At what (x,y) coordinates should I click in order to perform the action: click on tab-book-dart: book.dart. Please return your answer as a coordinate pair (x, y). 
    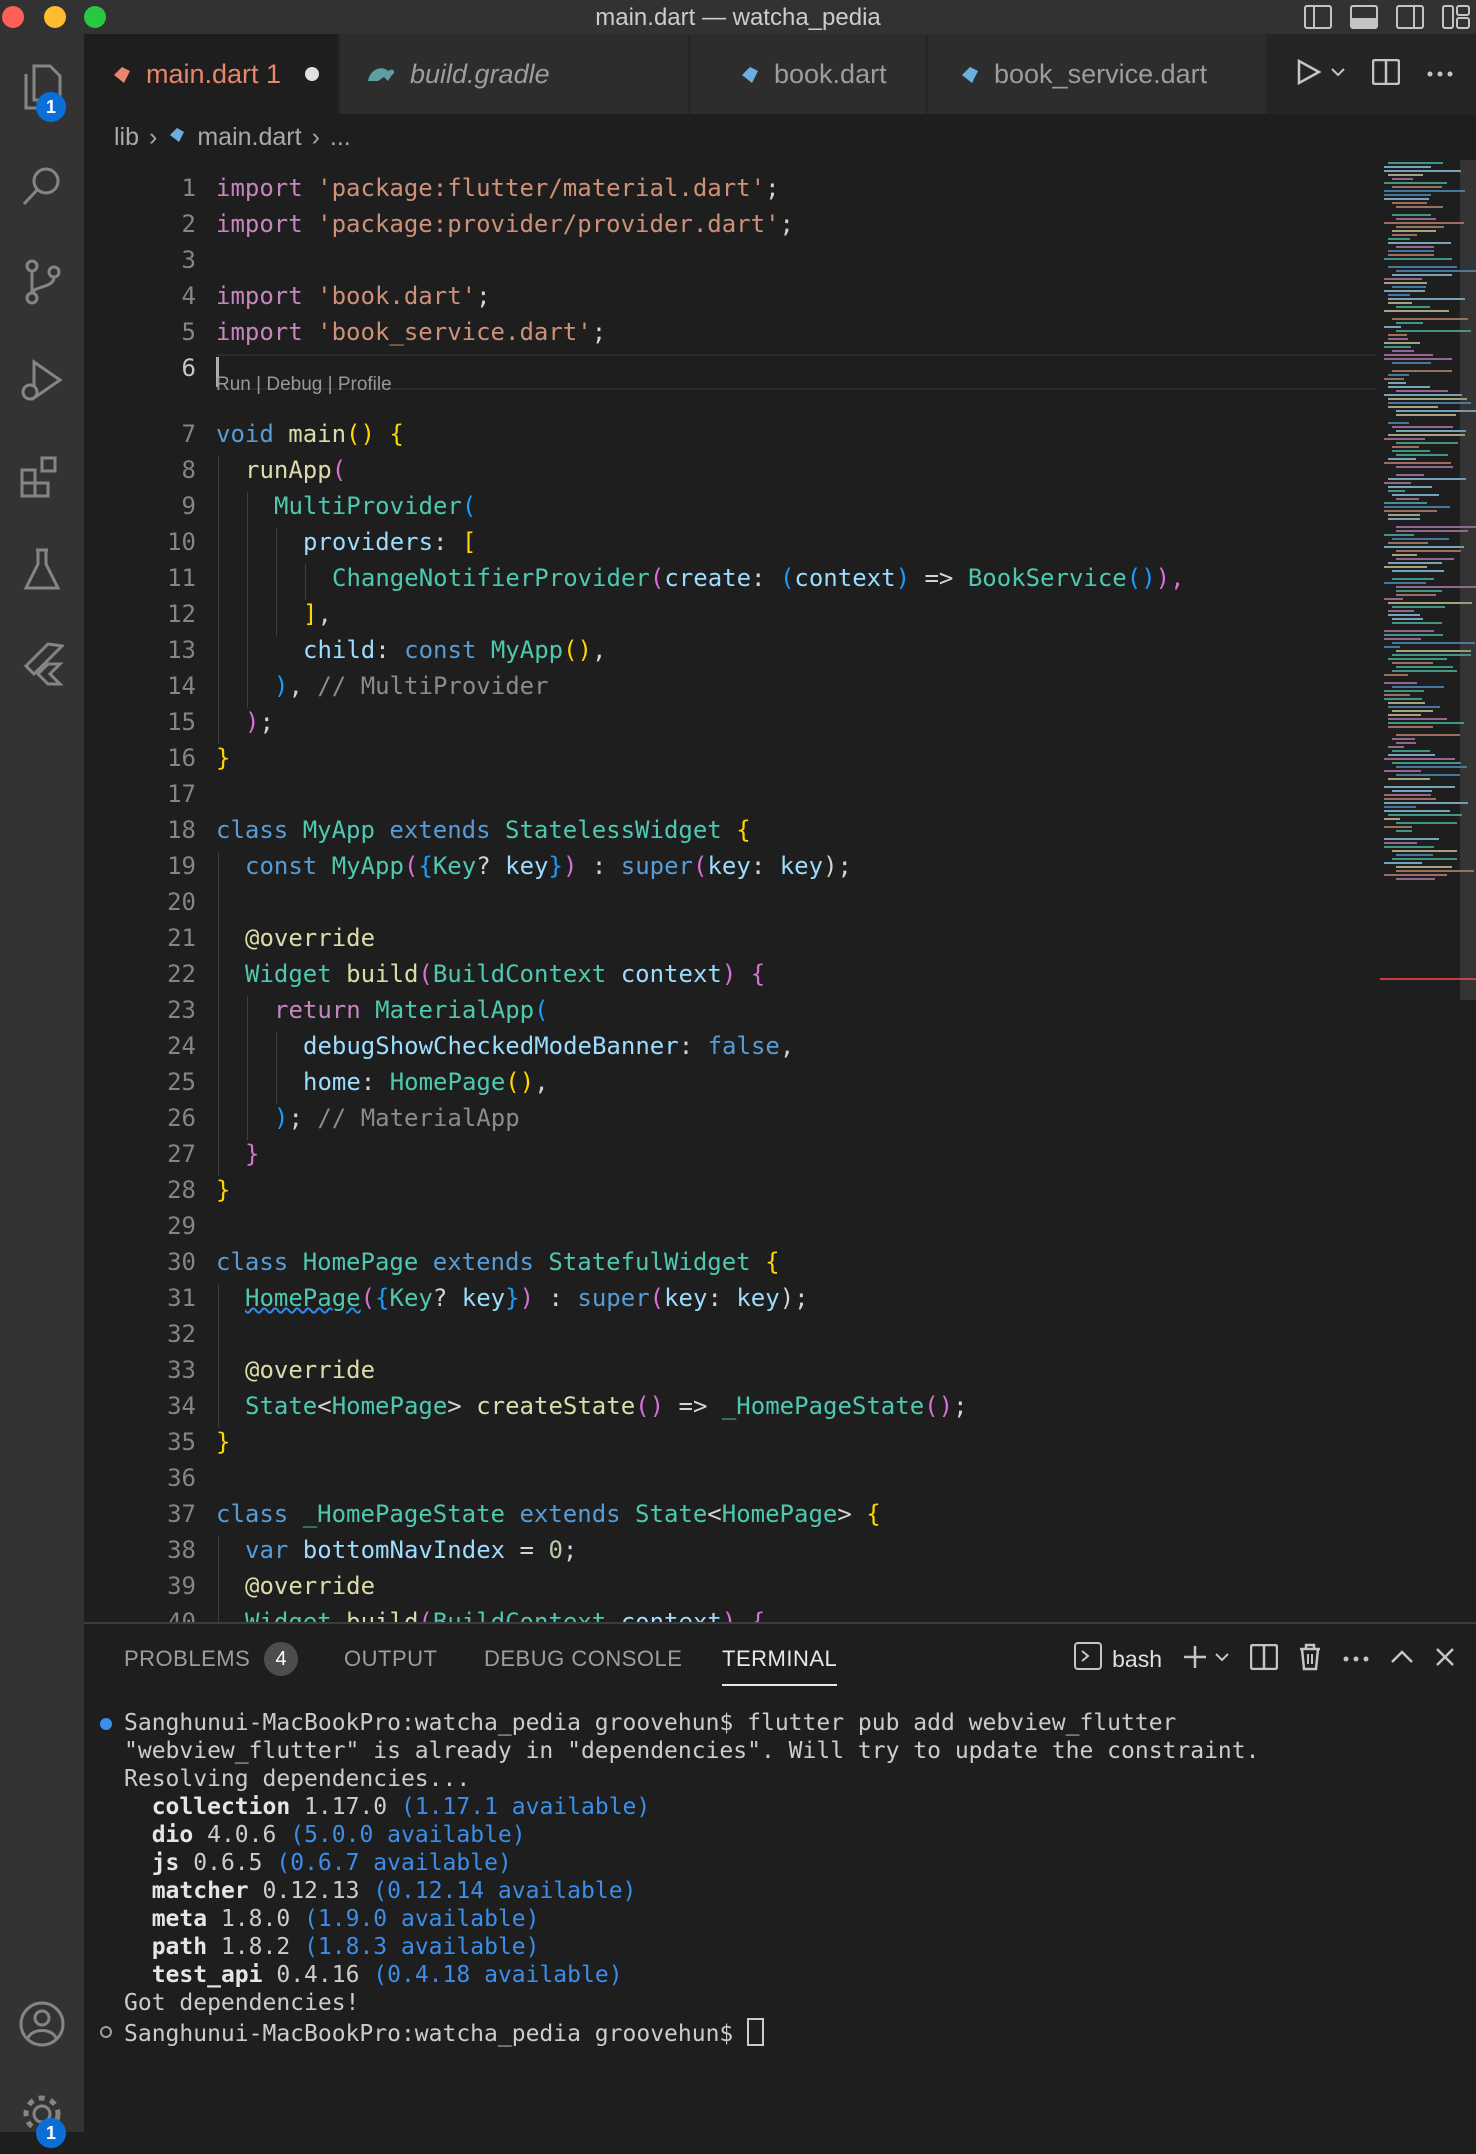
    Looking at the image, I should click on (808, 74).